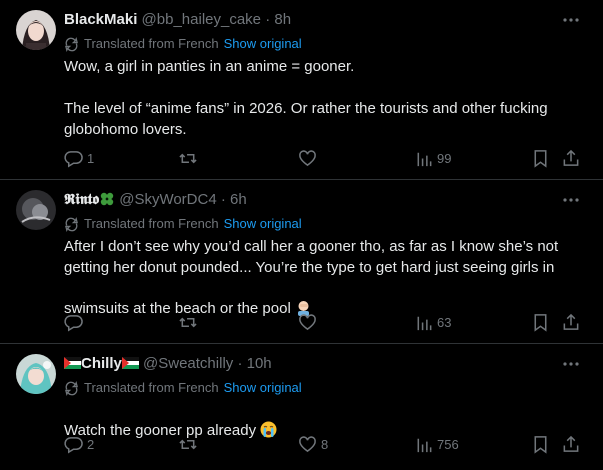  What do you see at coordinates (282, 19) in the screenshot?
I see `timestamp: 8h` at bounding box center [282, 19].